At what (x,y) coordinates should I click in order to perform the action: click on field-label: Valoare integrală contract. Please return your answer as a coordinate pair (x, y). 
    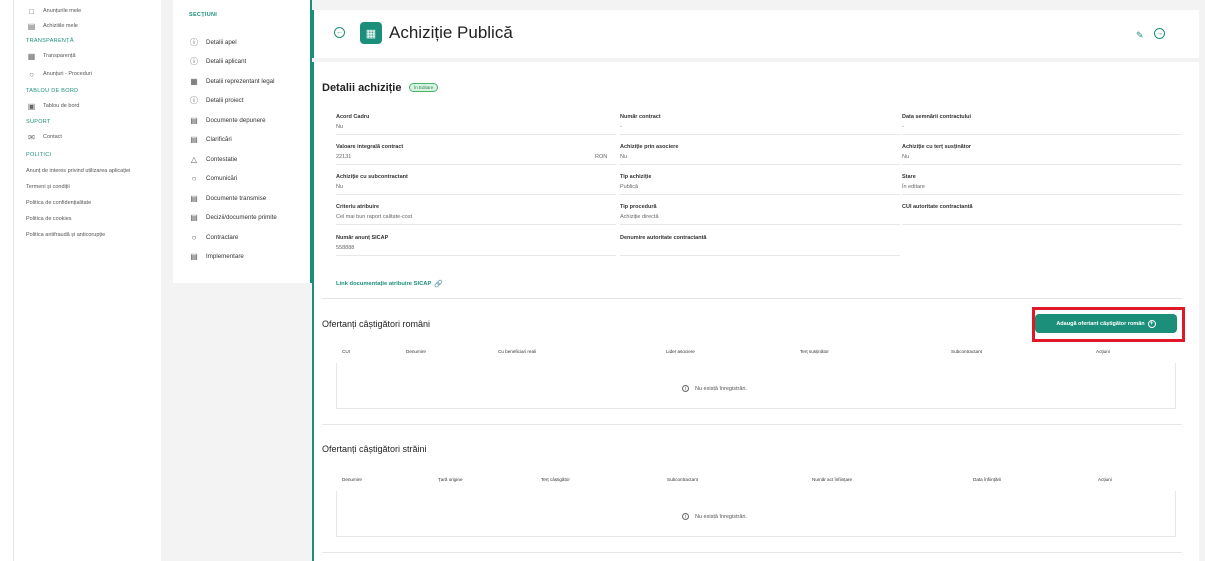
    Looking at the image, I should click on (370, 147).